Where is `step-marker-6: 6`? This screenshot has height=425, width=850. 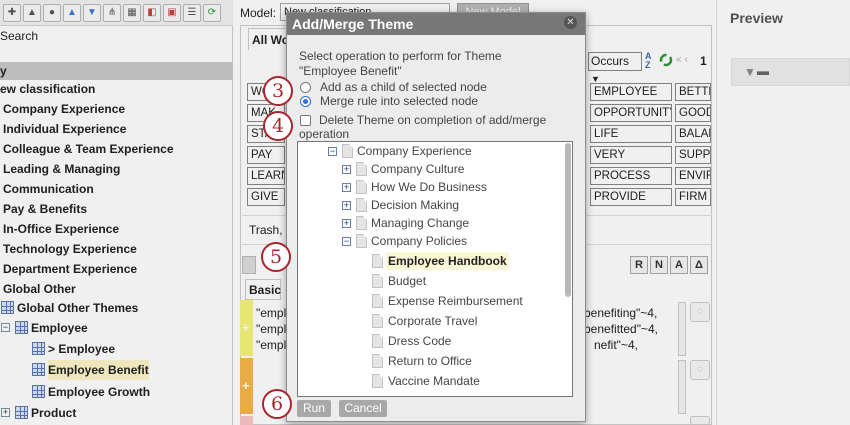
step-marker-6: 6 is located at coordinates (277, 404).